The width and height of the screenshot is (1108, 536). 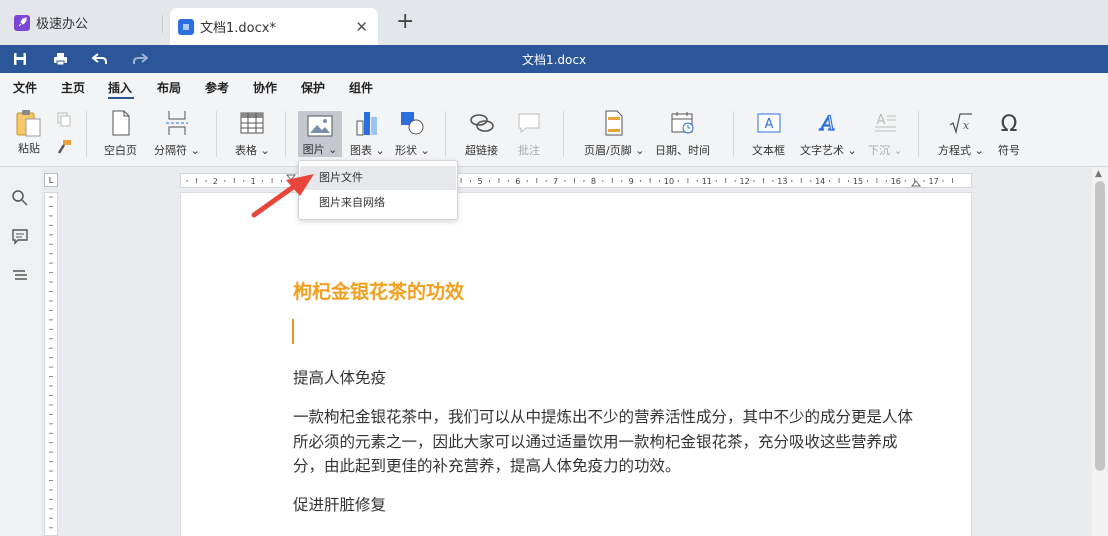 I want to click on tab-bar: 极速办公 文档1.docx* ✕ +, so click(x=554, y=22).